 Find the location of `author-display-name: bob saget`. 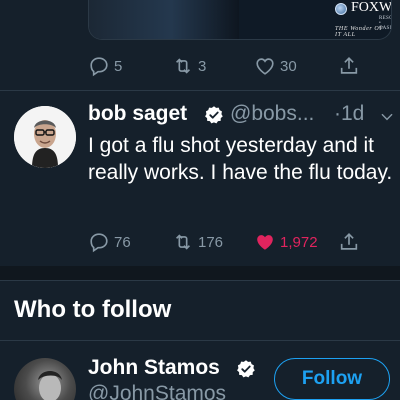

author-display-name: bob saget is located at coordinates (137, 114).